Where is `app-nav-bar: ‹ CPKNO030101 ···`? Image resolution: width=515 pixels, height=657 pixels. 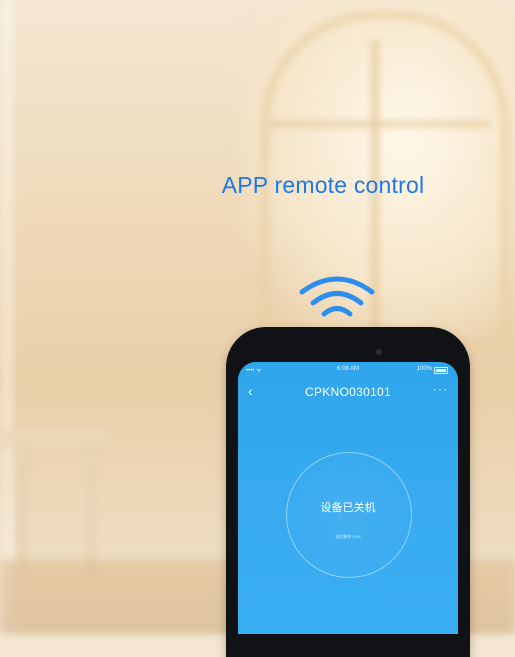 app-nav-bar: ‹ CPKNO030101 ··· is located at coordinates (348, 391).